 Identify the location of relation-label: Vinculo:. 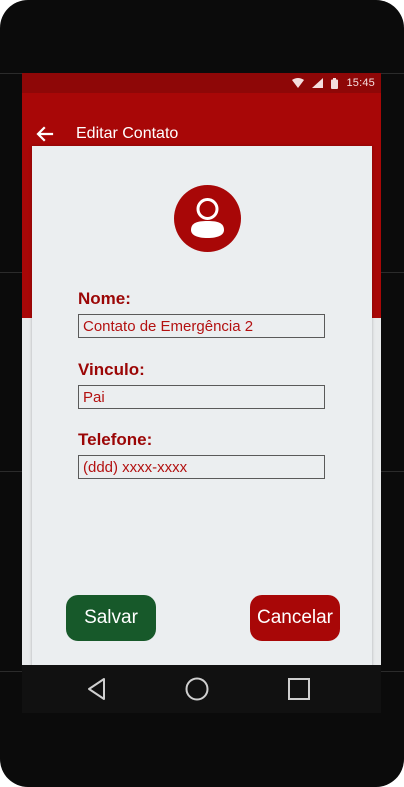
(111, 369).